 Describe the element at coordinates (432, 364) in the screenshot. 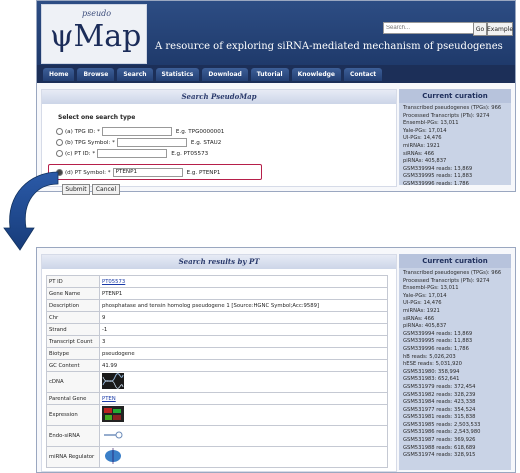

I see `curation-line: hESE reads: 5,031,920` at that location.